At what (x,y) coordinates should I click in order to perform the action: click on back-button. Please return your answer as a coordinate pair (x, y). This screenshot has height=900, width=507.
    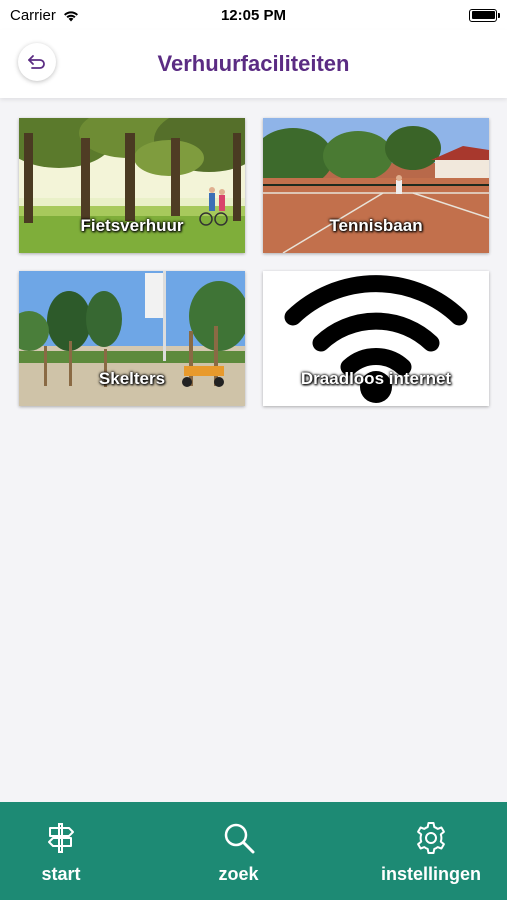
    Looking at the image, I should click on (37, 62).